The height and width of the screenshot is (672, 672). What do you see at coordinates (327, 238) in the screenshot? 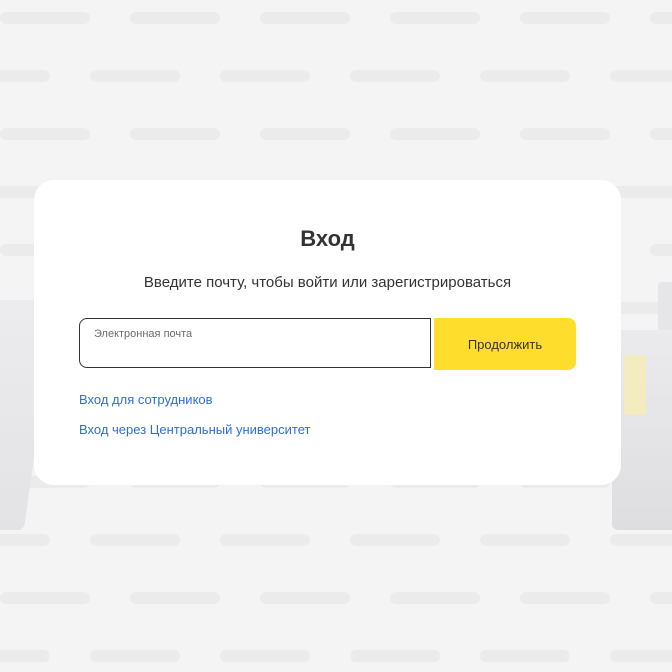
I see `page-title: Вход` at bounding box center [327, 238].